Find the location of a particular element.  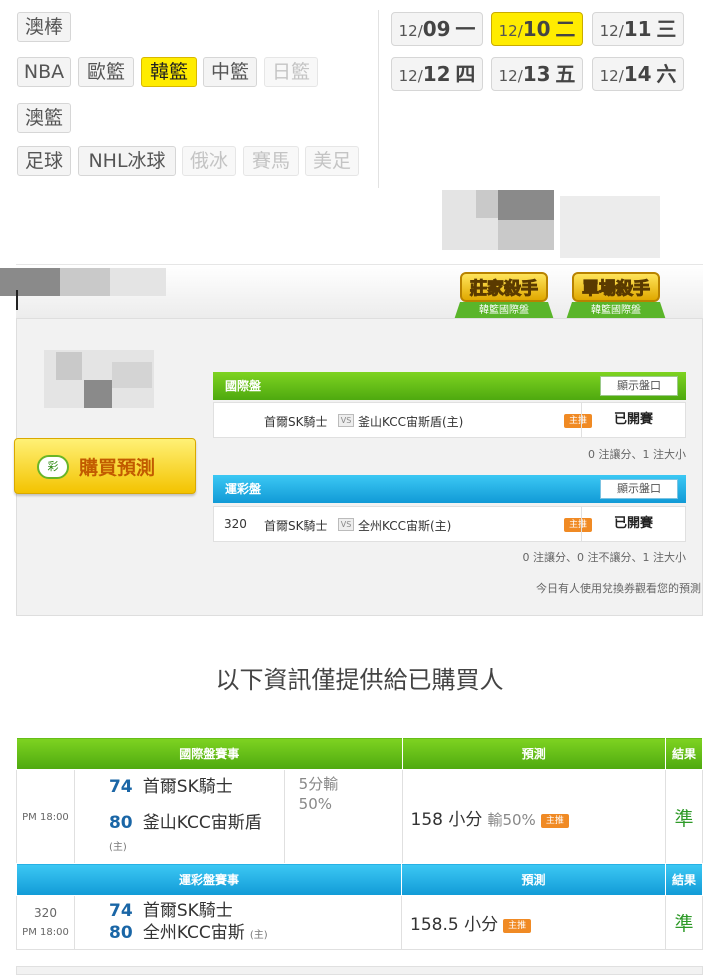

intl-game-time: PM 18:00 is located at coordinates (45, 817).